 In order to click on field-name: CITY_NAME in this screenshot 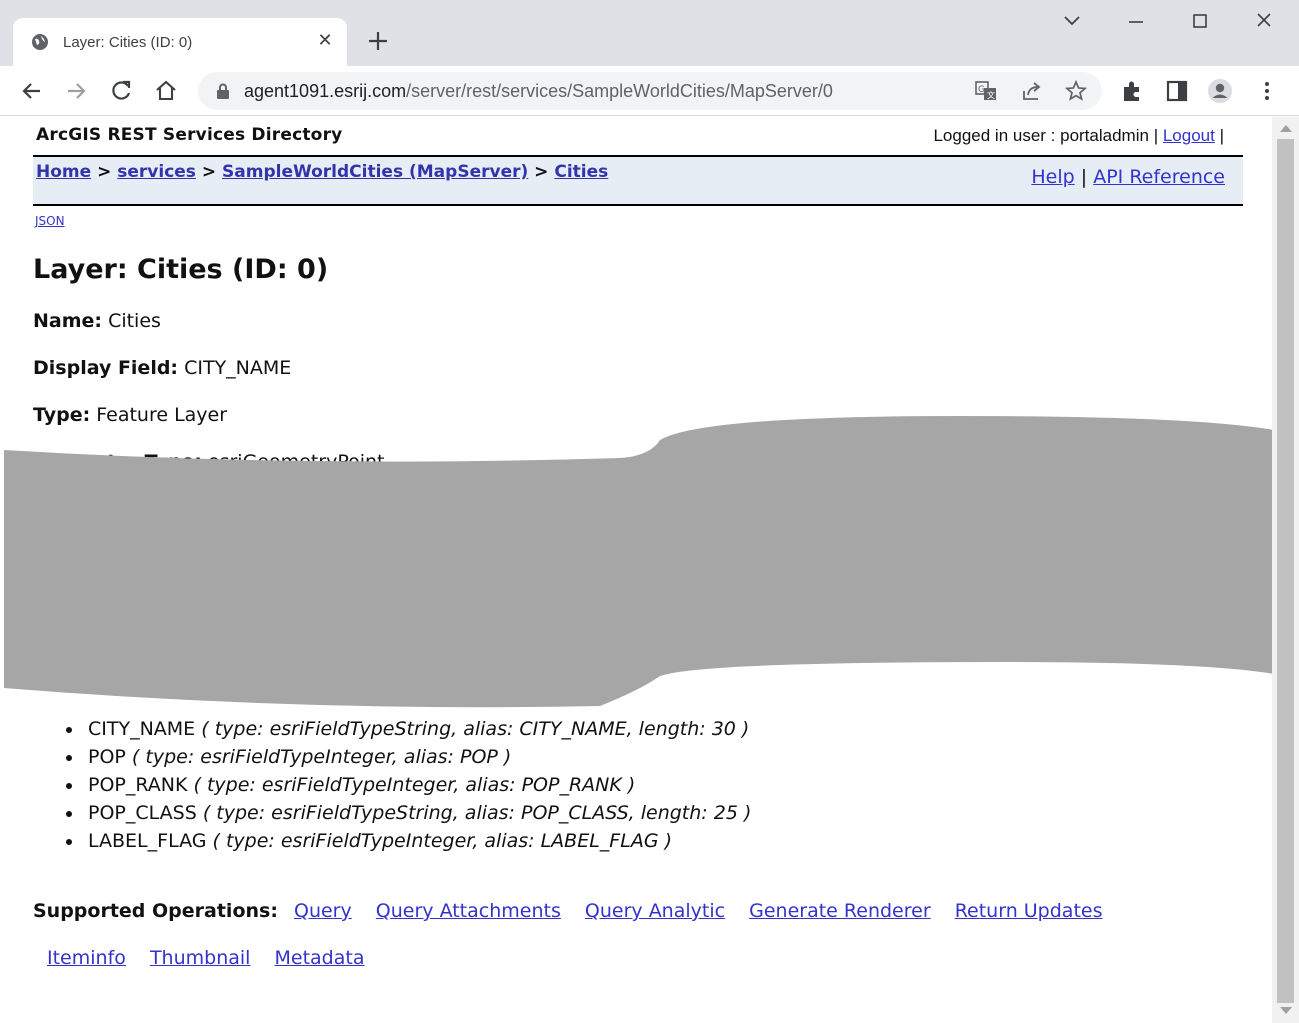, I will do `click(142, 729)`.